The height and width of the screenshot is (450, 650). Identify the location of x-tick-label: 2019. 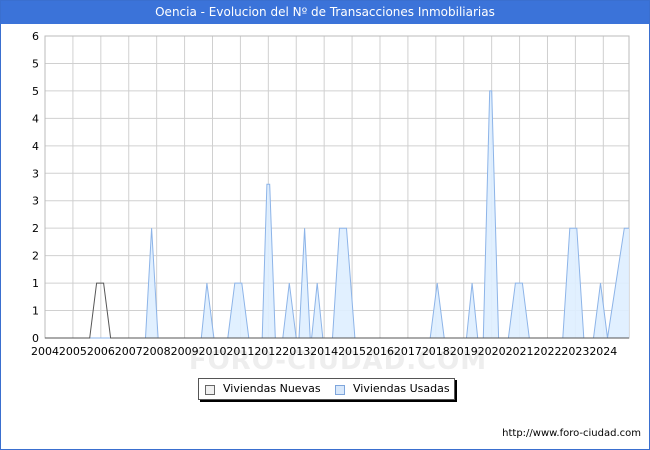
(464, 351).